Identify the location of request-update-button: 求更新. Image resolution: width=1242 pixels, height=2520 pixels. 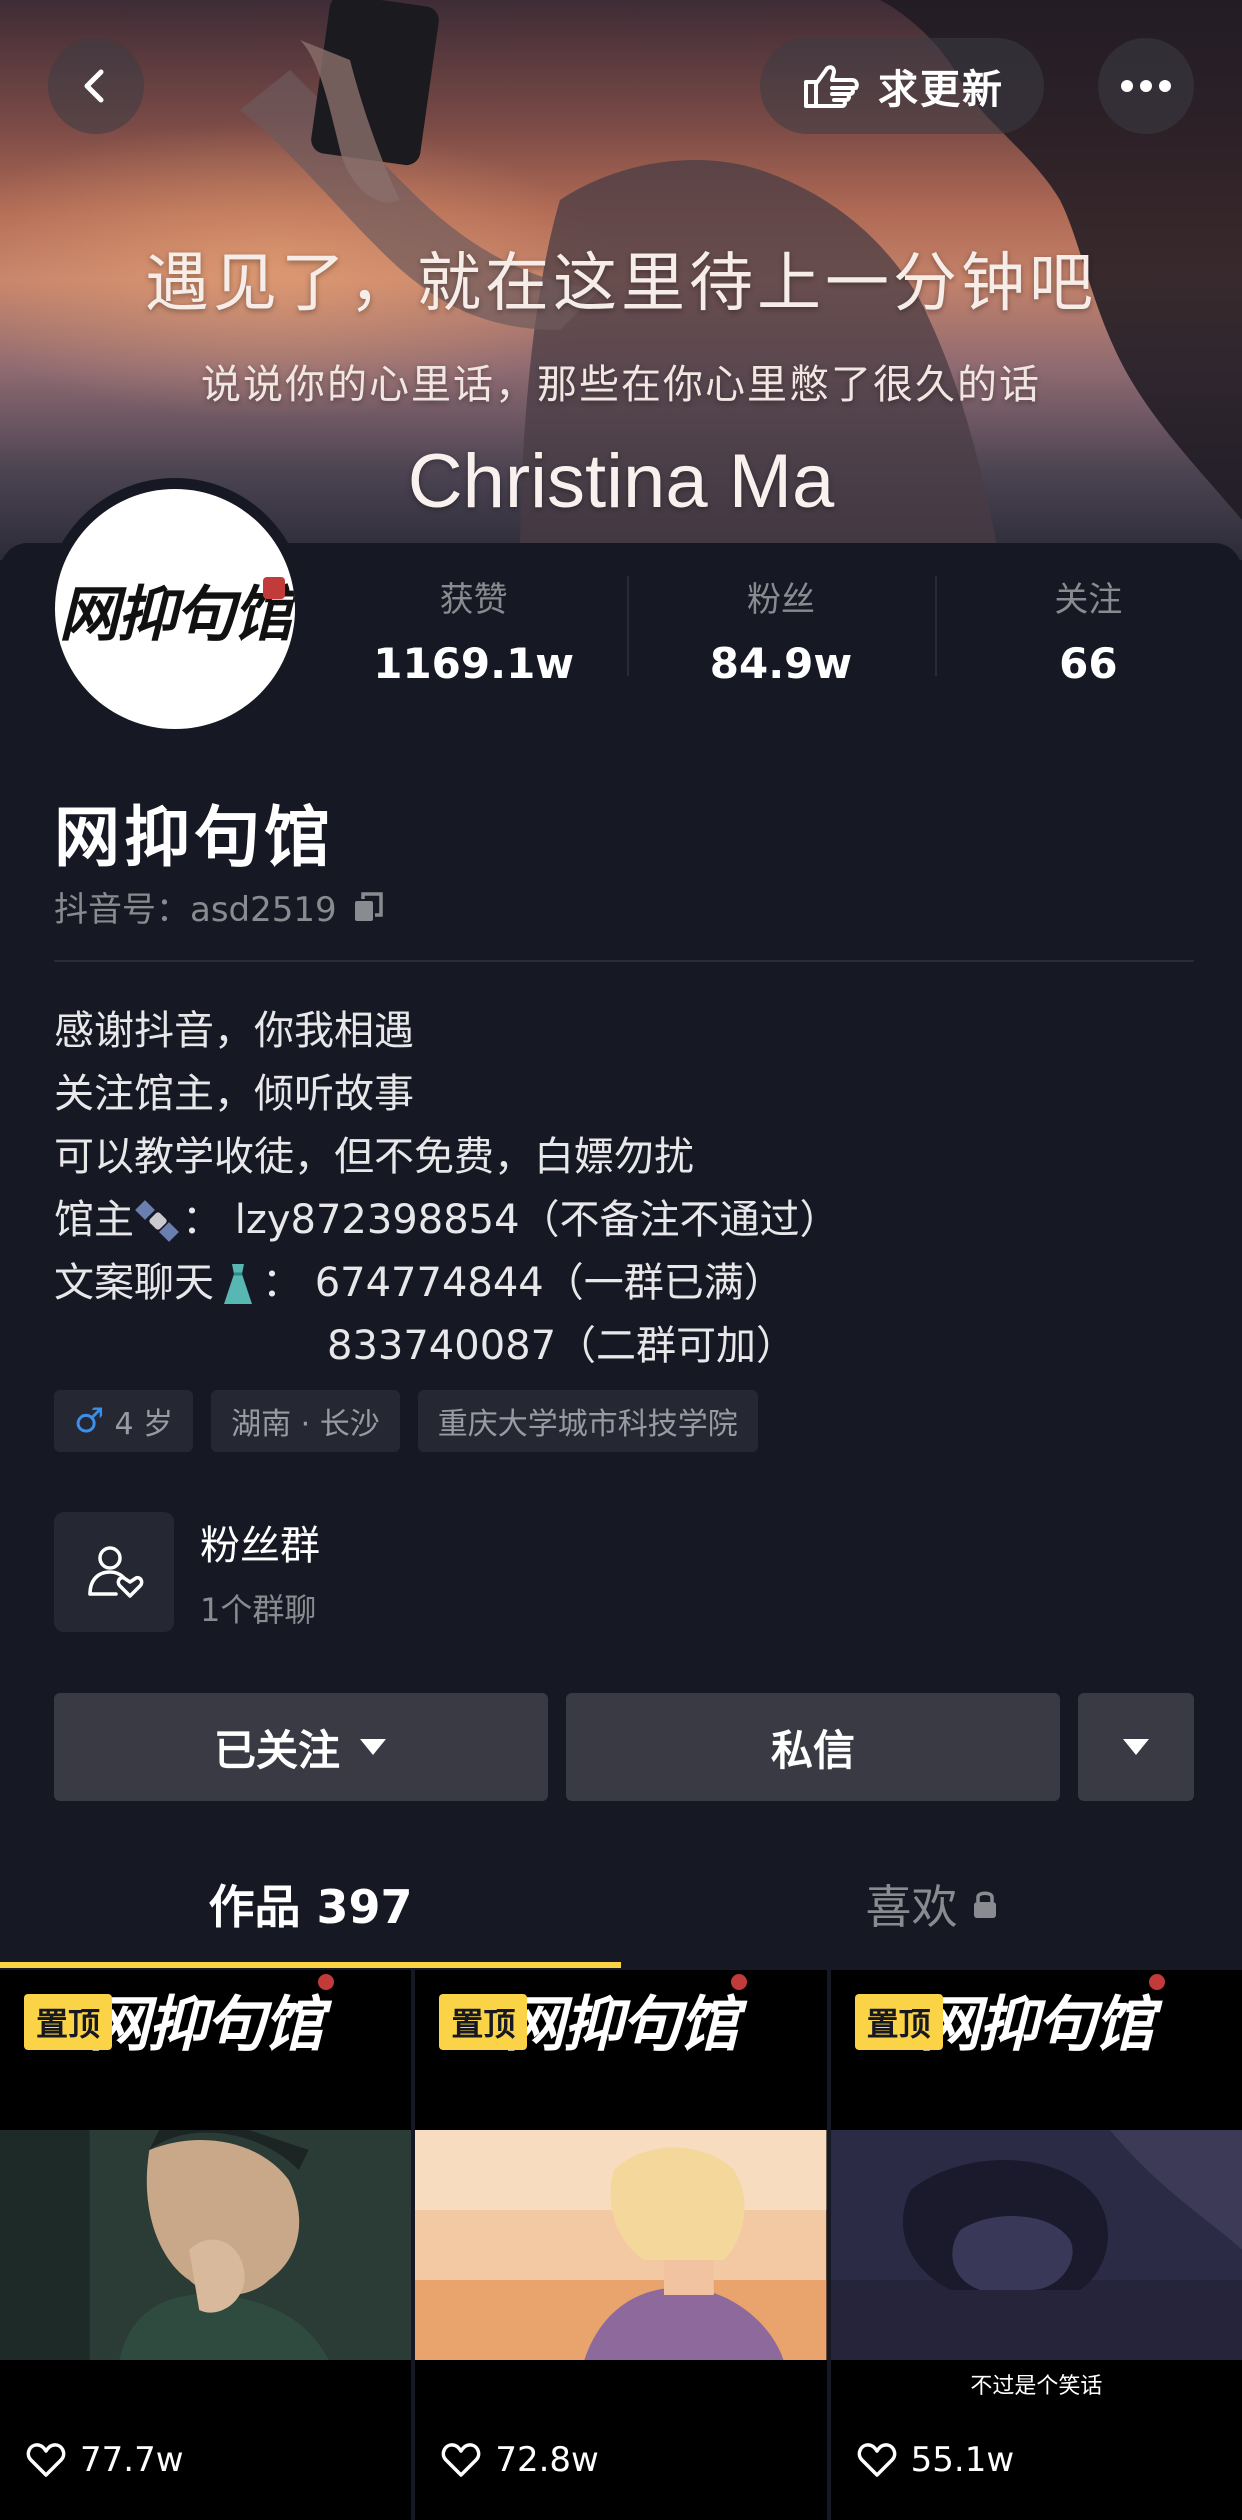
(902, 86).